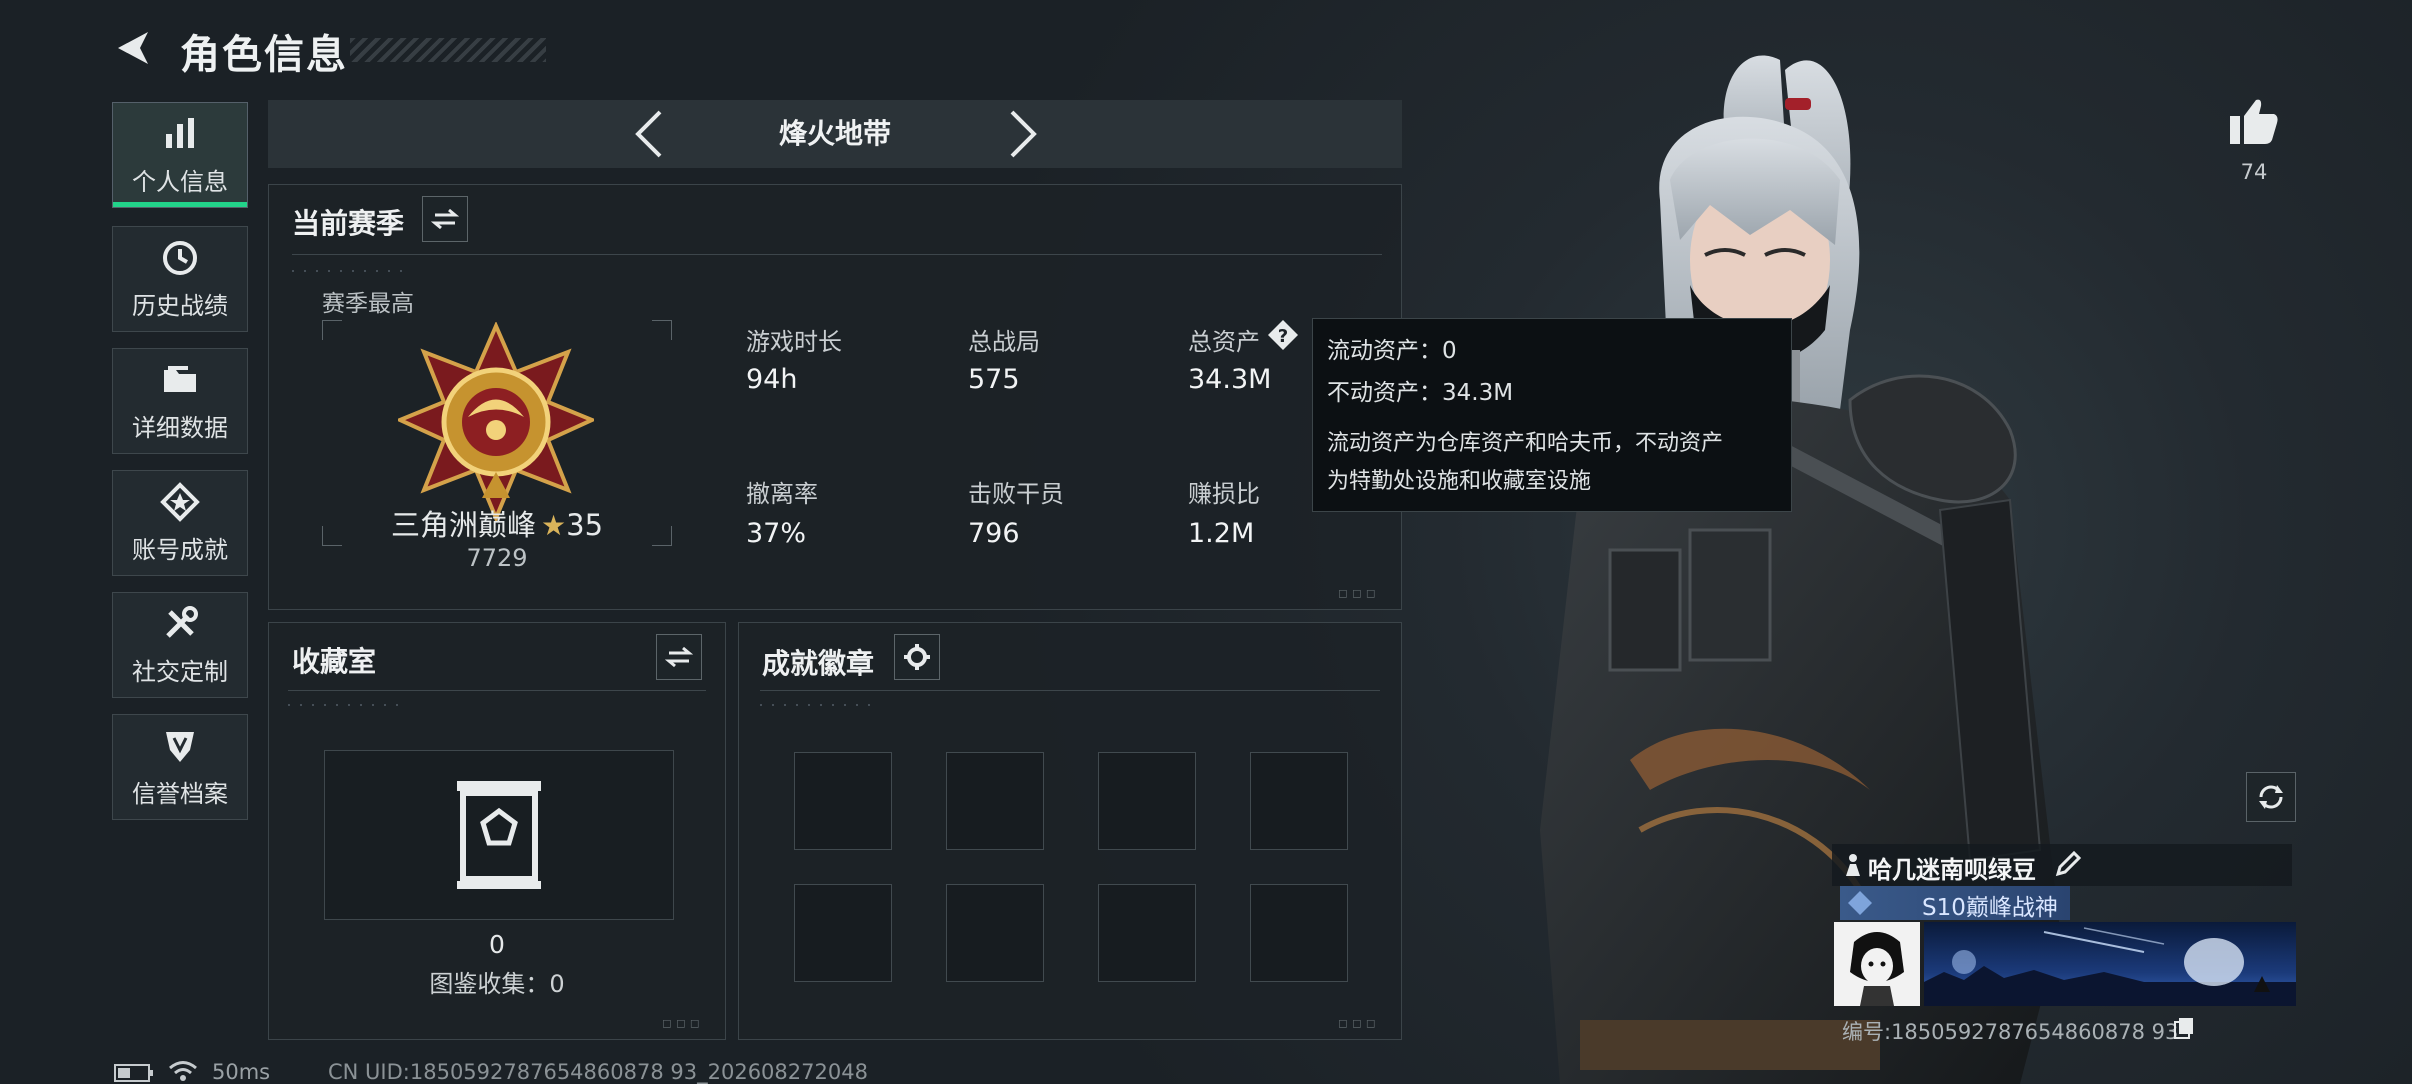  Describe the element at coordinates (180, 132) in the screenshot. I see `bar-chart-icon` at that location.